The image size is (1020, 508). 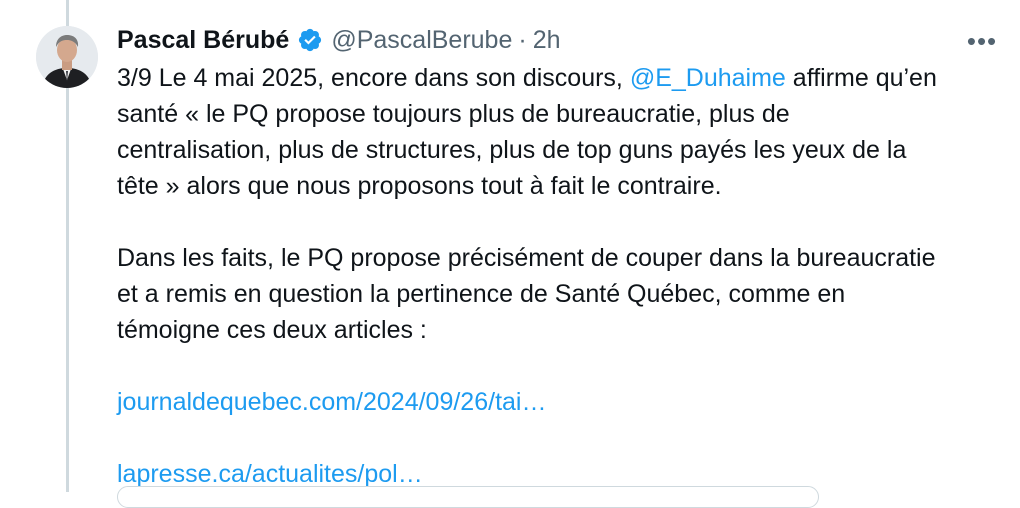 I want to click on tweet-timestamp: 2h, so click(x=547, y=40).